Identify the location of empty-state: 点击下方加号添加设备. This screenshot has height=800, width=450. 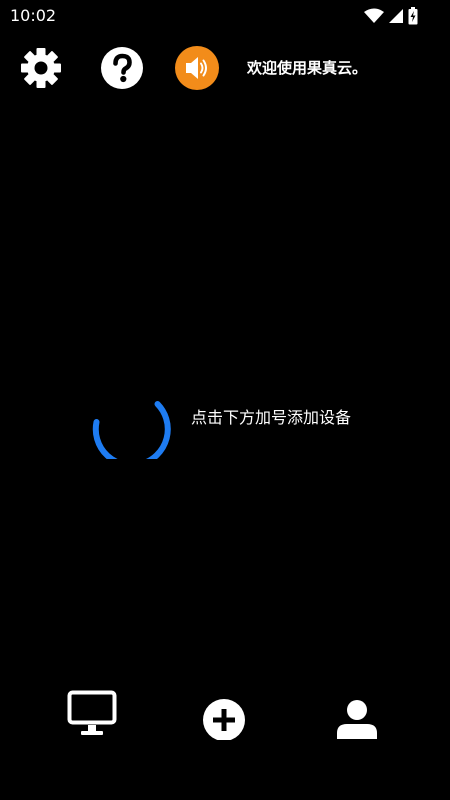
(225, 415).